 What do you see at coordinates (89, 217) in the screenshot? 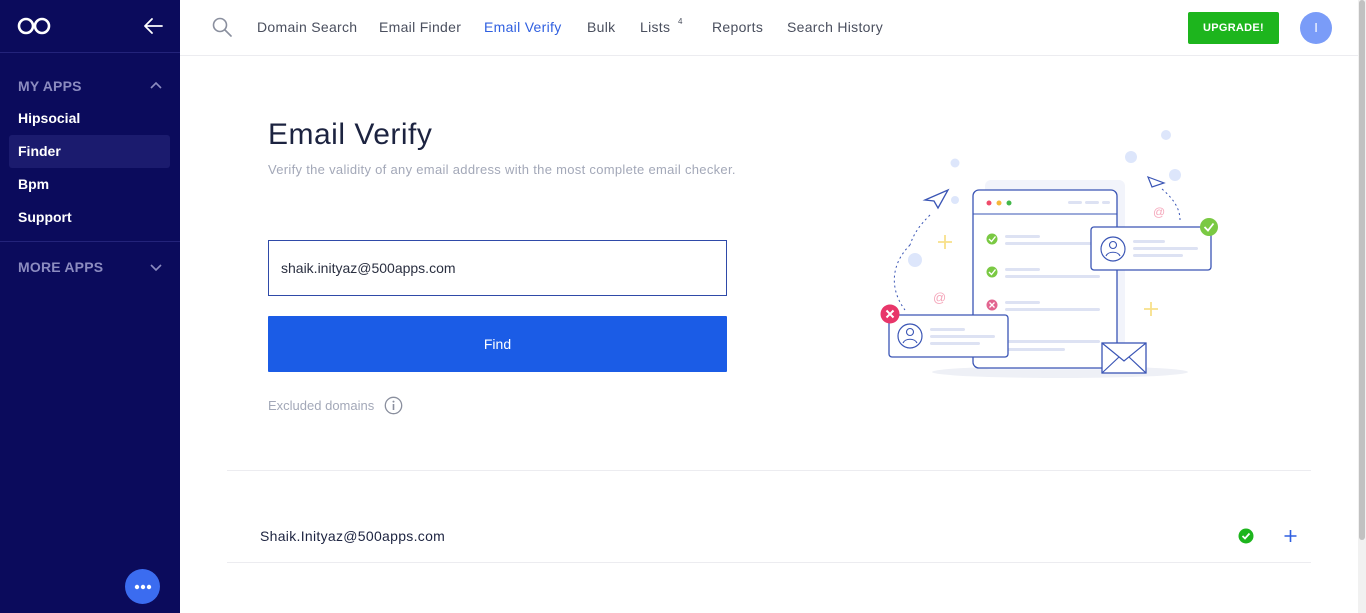
I see `sidebar-item-support: Support` at bounding box center [89, 217].